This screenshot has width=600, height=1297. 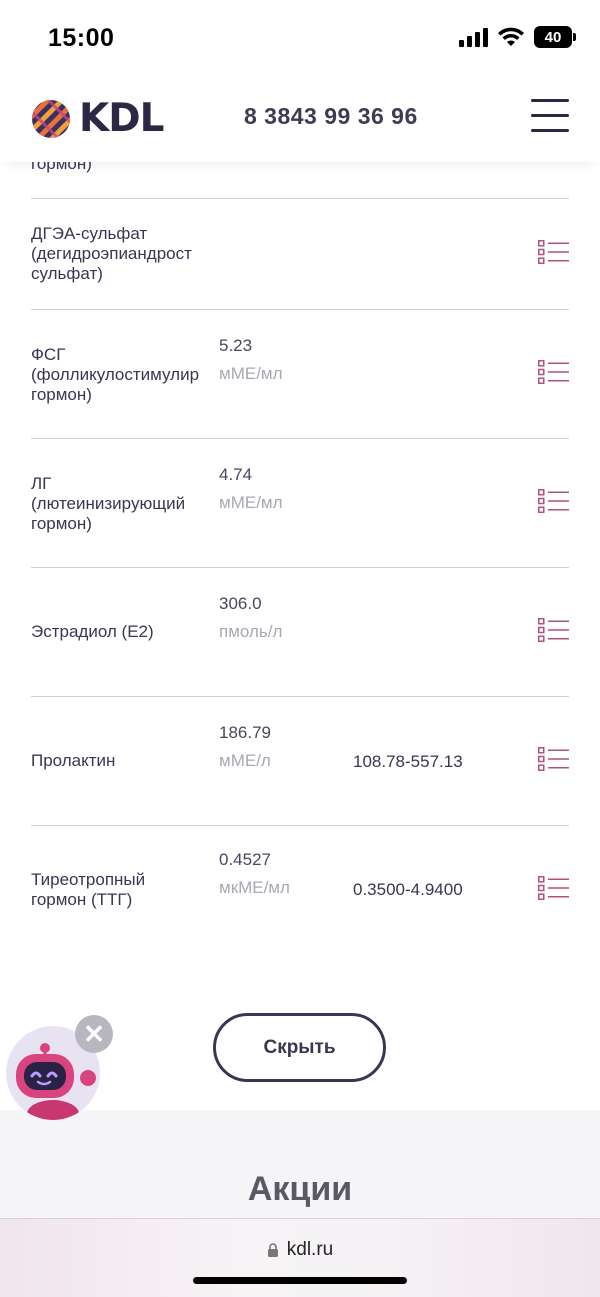 What do you see at coordinates (254, 887) in the screenshot?
I see `result-unit: мкМЕ/мл` at bounding box center [254, 887].